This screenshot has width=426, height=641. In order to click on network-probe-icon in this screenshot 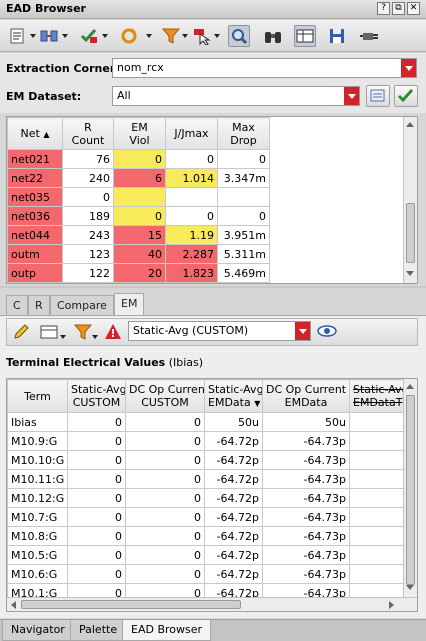, I will do `click(49, 36)`.